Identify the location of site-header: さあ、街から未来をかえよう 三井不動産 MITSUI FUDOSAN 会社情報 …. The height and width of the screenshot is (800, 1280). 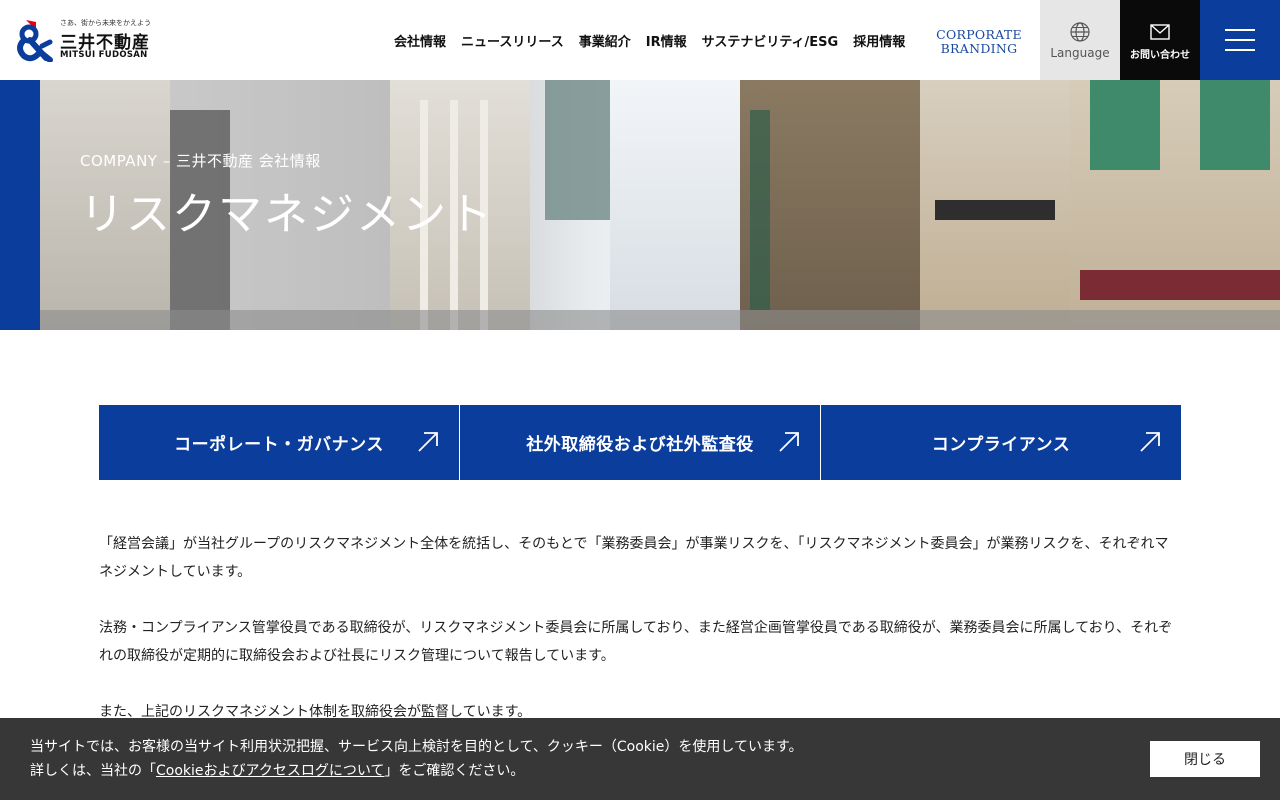
(640, 40).